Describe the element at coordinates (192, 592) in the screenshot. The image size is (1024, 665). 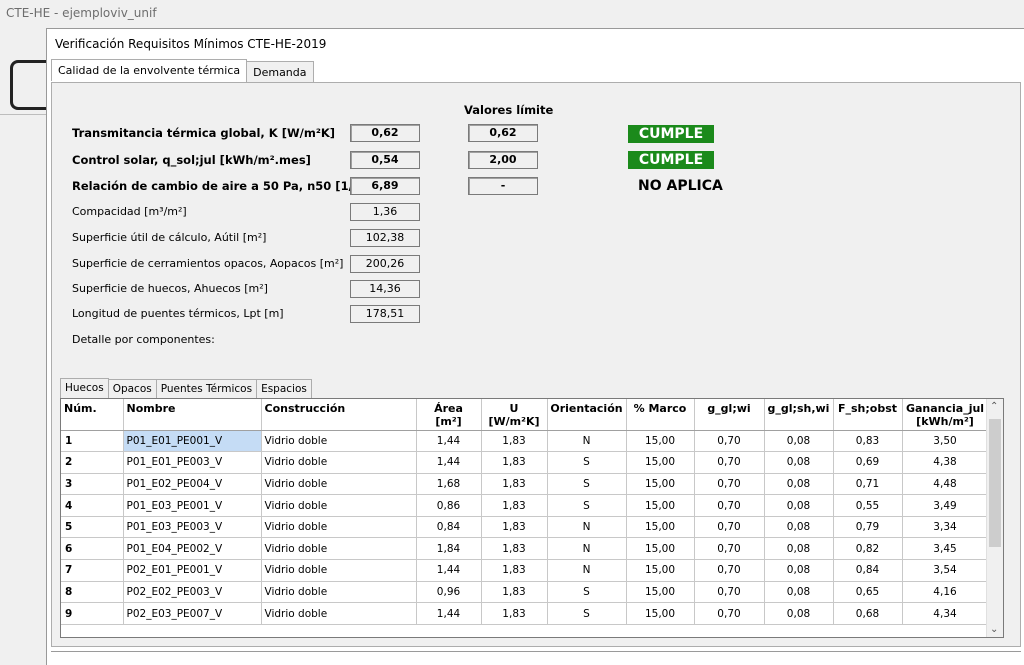
I see `table-cell: P02_E02_PE003_V` at that location.